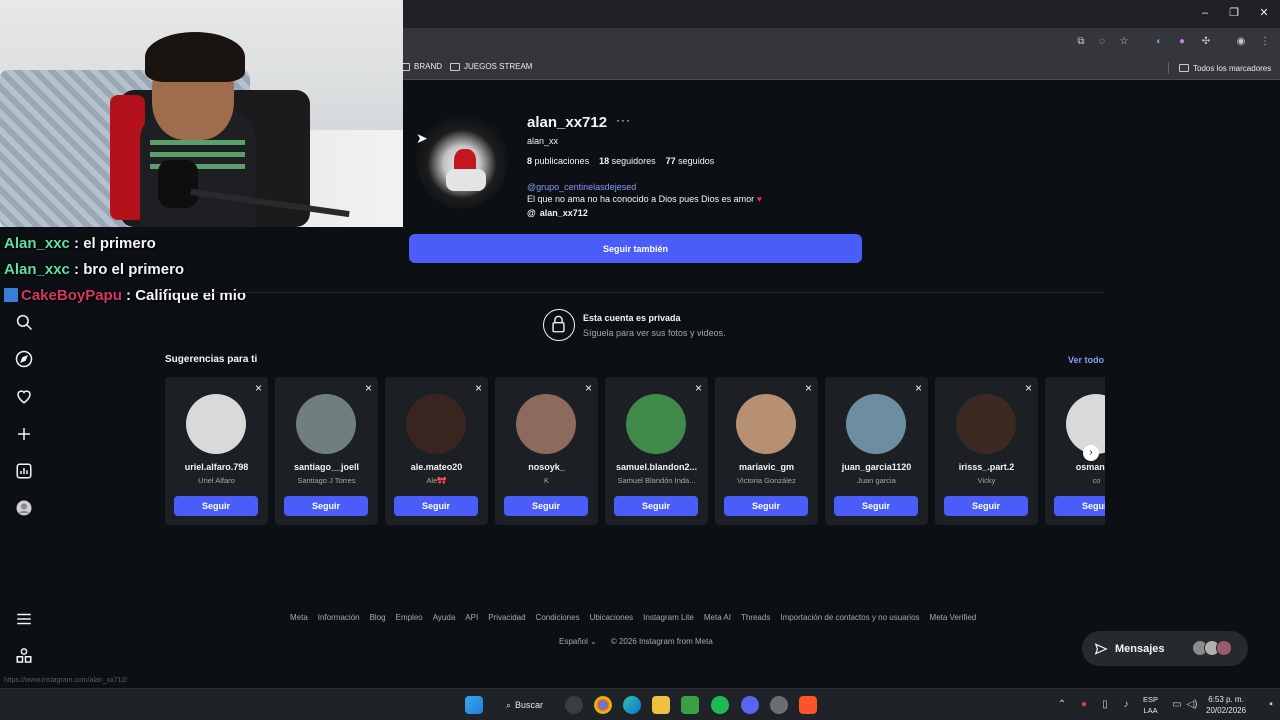  What do you see at coordinates (1084, 705) in the screenshot?
I see `tray-app-icon: ●` at bounding box center [1084, 705].